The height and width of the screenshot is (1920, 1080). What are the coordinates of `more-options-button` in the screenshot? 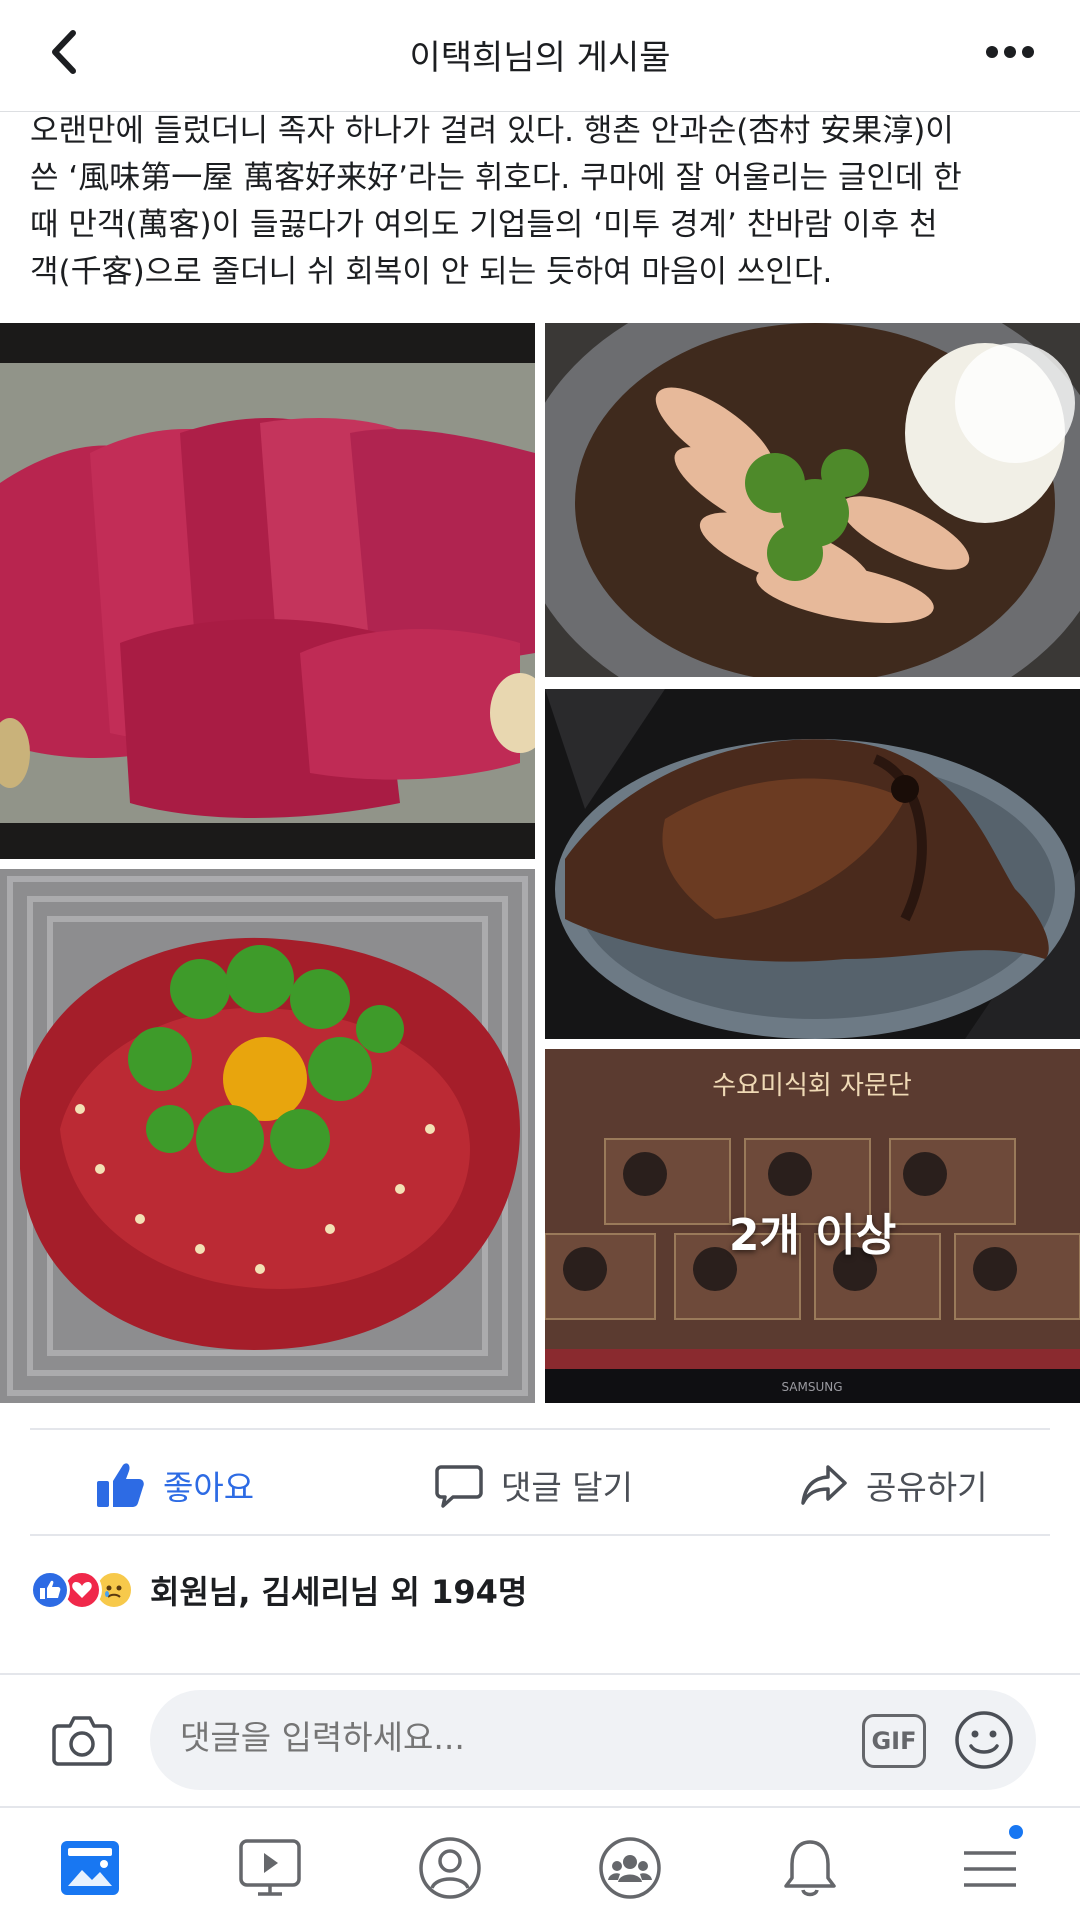 It's located at (1010, 52).